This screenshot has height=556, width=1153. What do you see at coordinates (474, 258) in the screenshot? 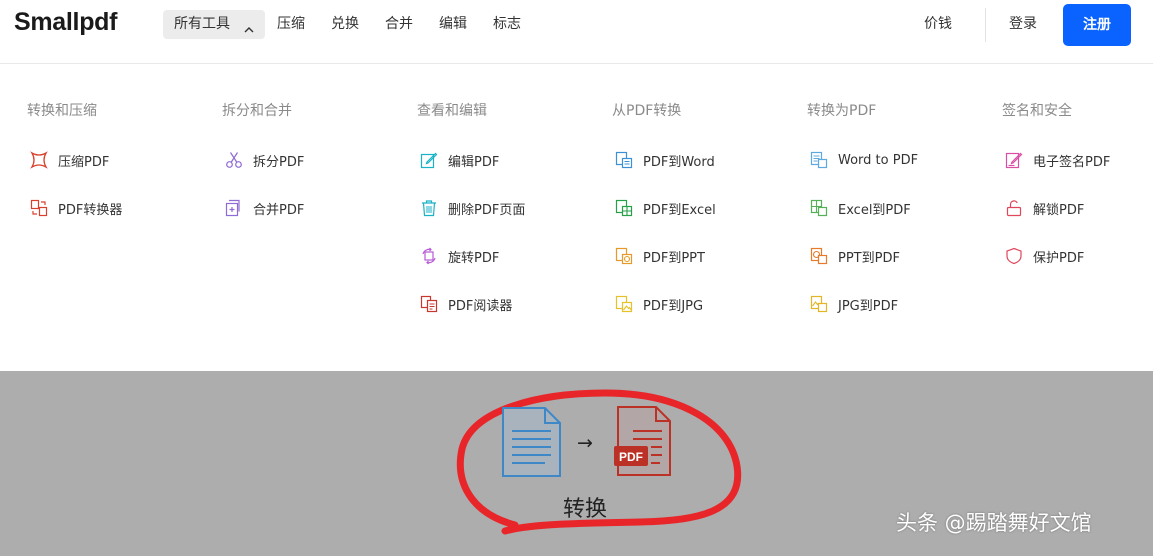
I see `tool-label: 旋转PDF` at bounding box center [474, 258].